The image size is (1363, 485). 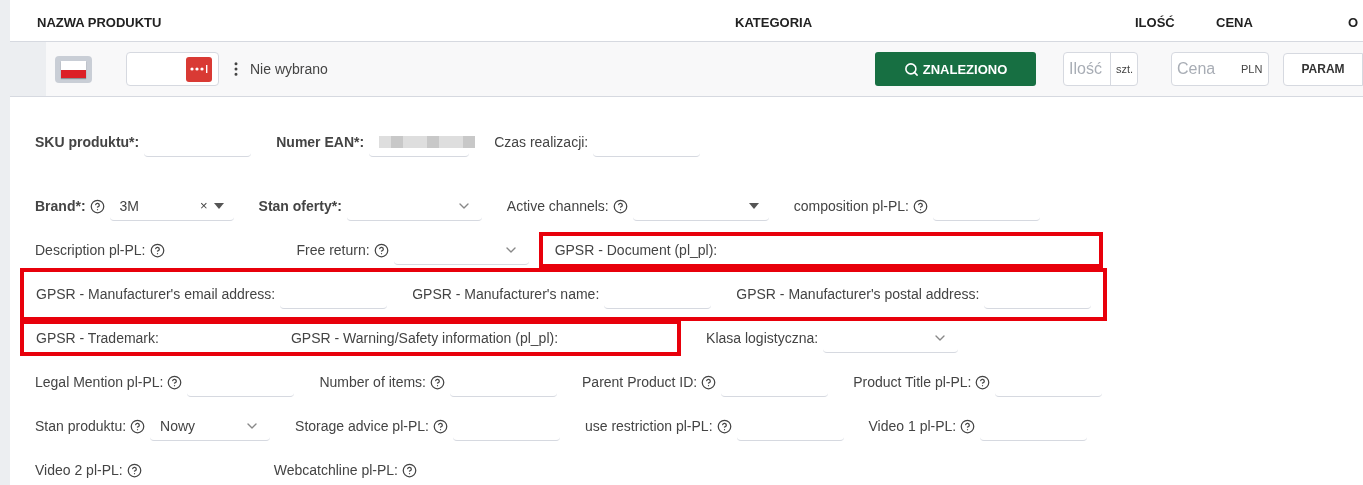 What do you see at coordinates (372, 382) in the screenshot?
I see `field-label: Number of items:` at bounding box center [372, 382].